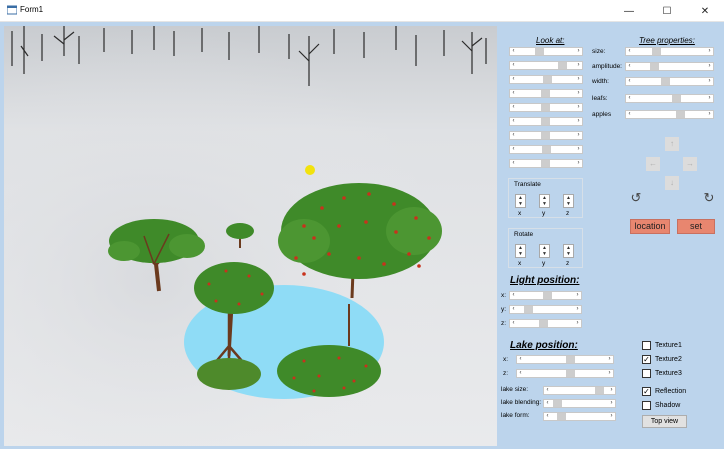 Image resolution: width=724 pixels, height=449 pixels. I want to click on checkbox-texture1: Texture1, so click(662, 345).